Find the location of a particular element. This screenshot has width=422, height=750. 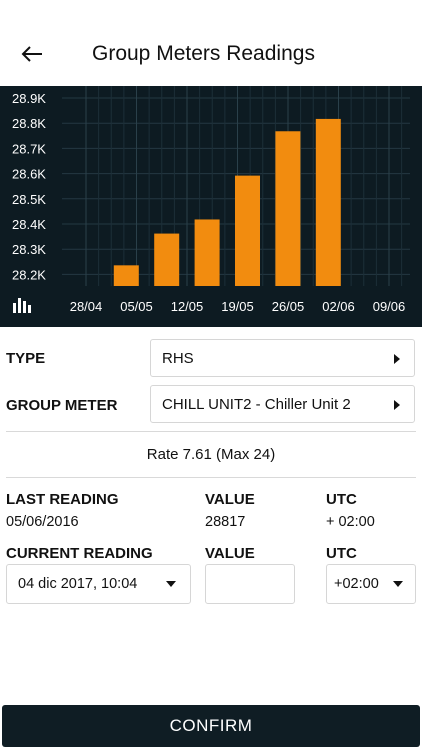

back-arrow-icon is located at coordinates (31, 55).